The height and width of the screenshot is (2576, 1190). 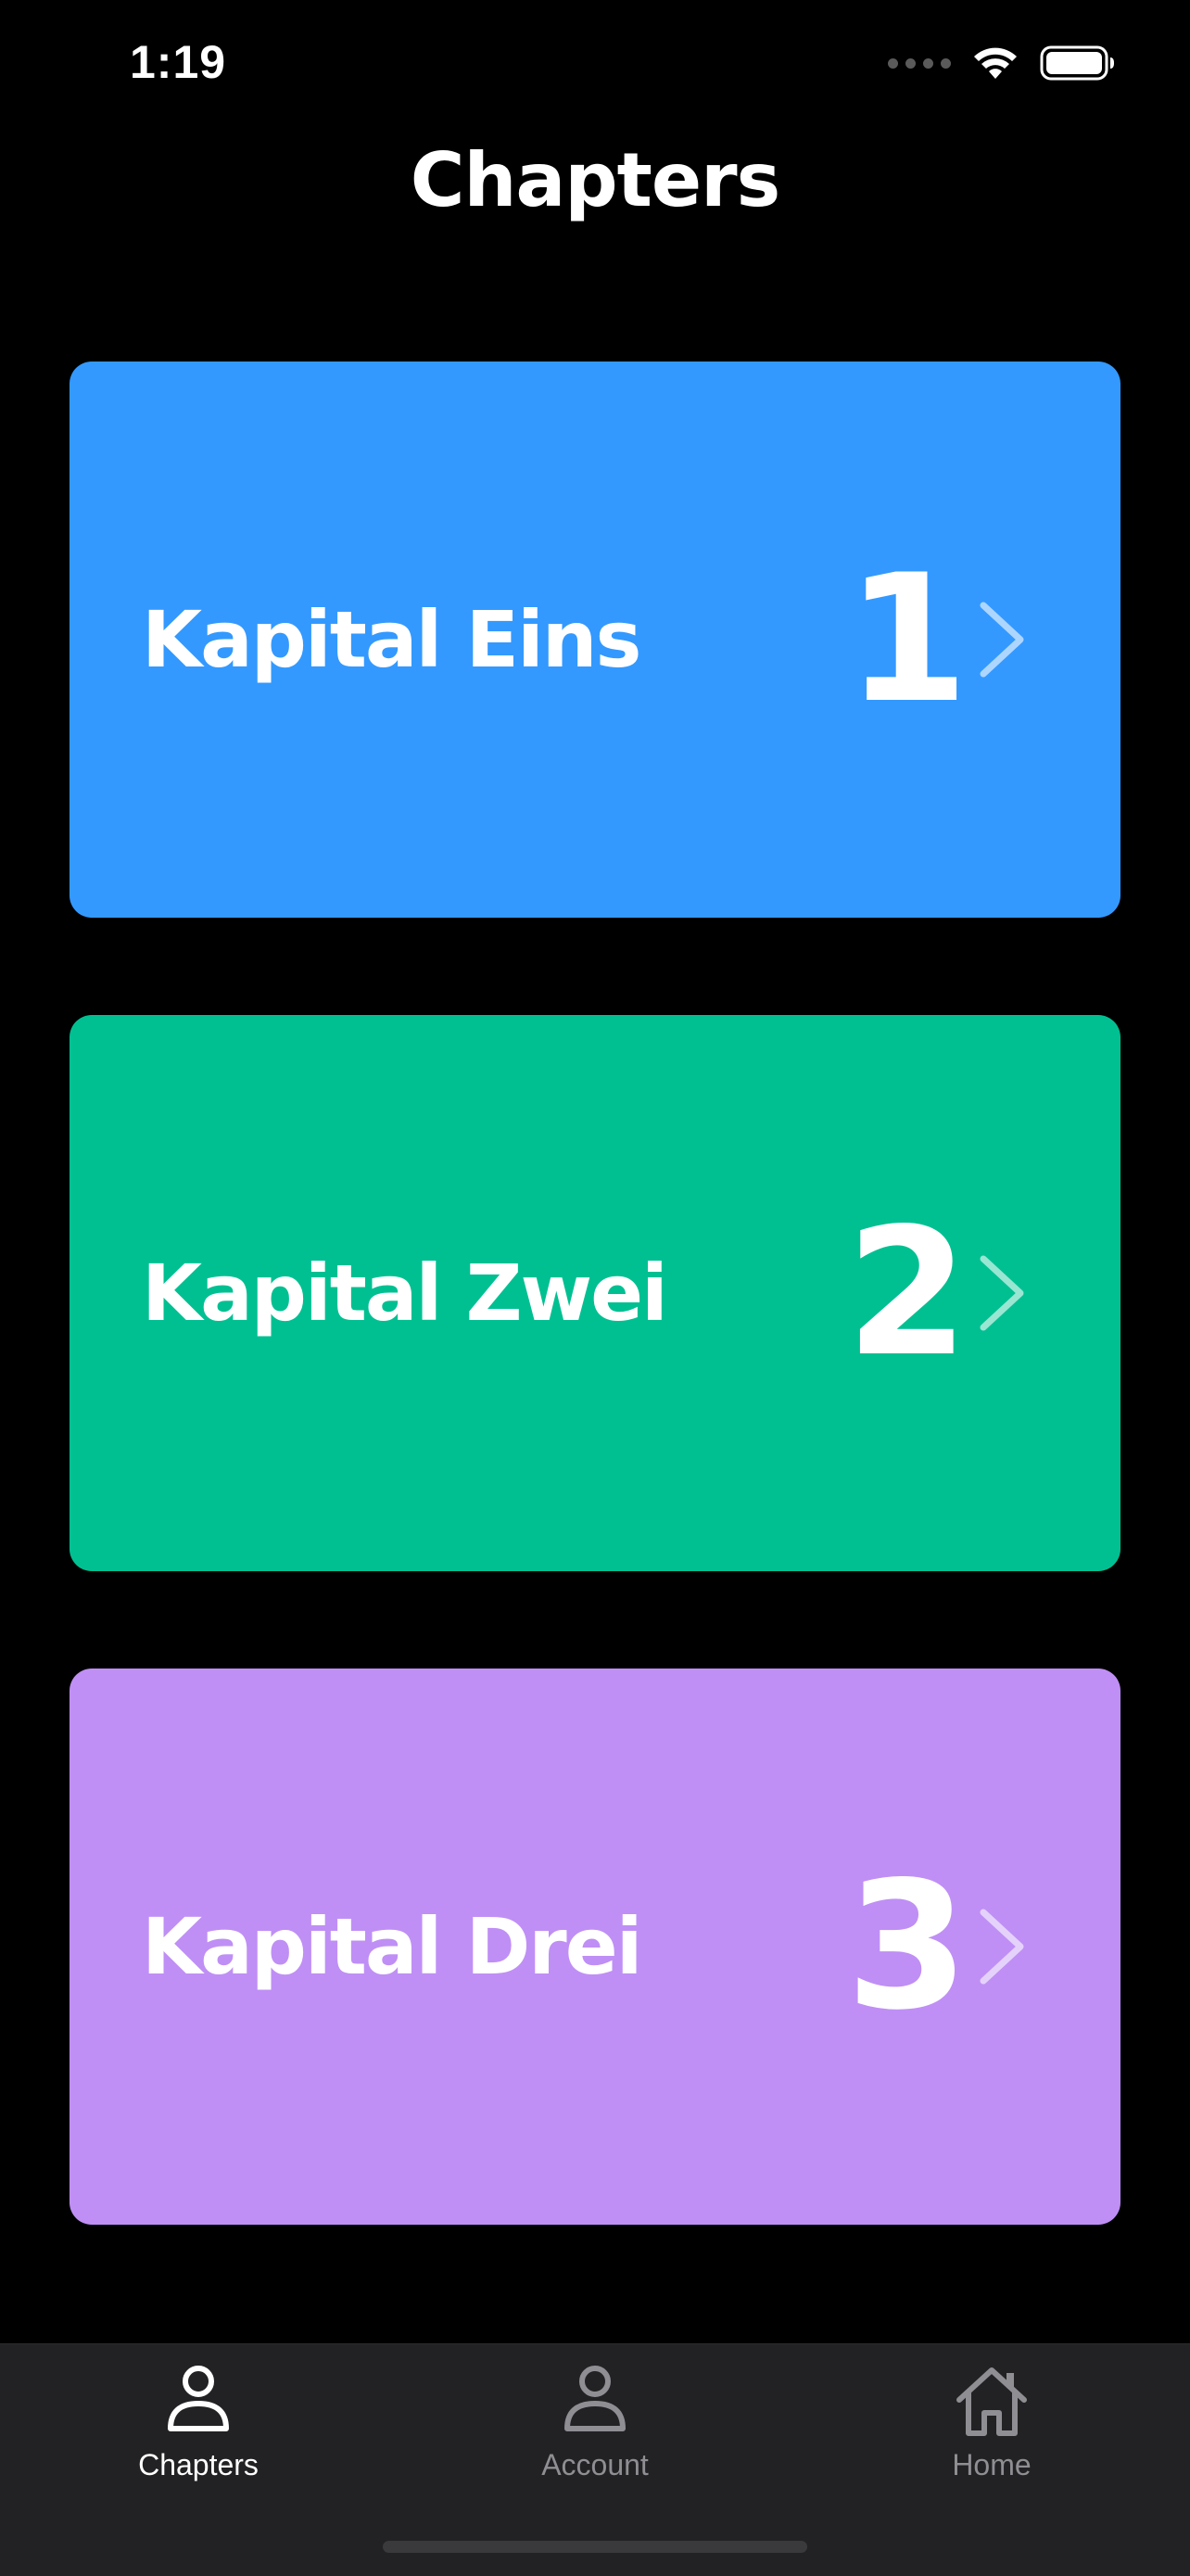 What do you see at coordinates (907, 1946) in the screenshot?
I see `chapter-number: 3` at bounding box center [907, 1946].